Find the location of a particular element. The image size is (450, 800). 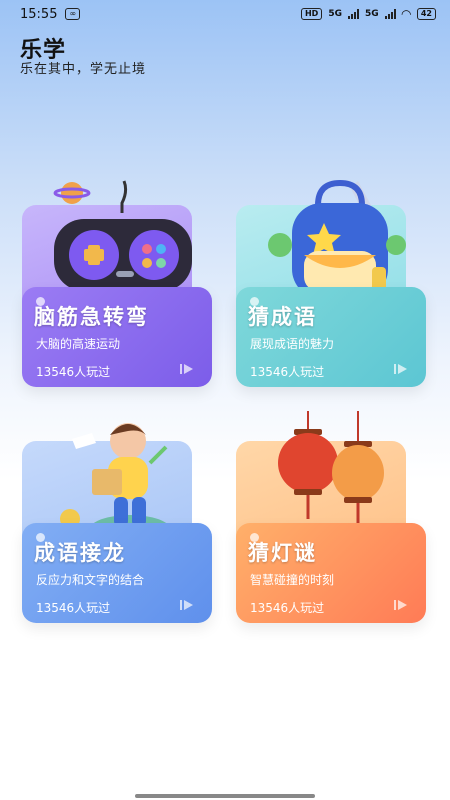

status-time: 15:55 is located at coordinates (39, 14).